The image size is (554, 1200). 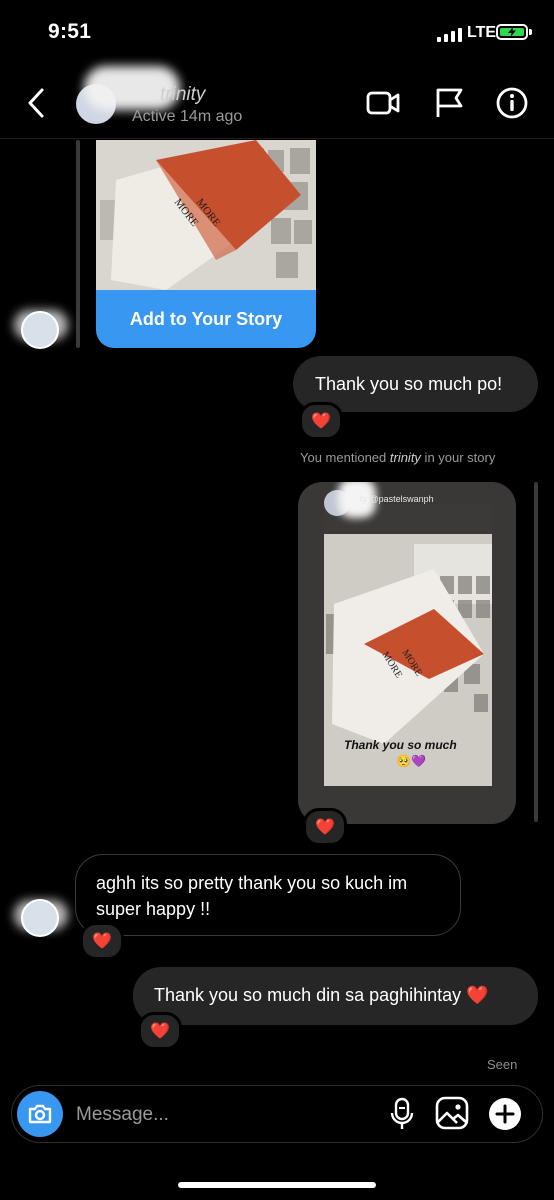 I want to click on story-emoji: 🥺💜, so click(x=411, y=761).